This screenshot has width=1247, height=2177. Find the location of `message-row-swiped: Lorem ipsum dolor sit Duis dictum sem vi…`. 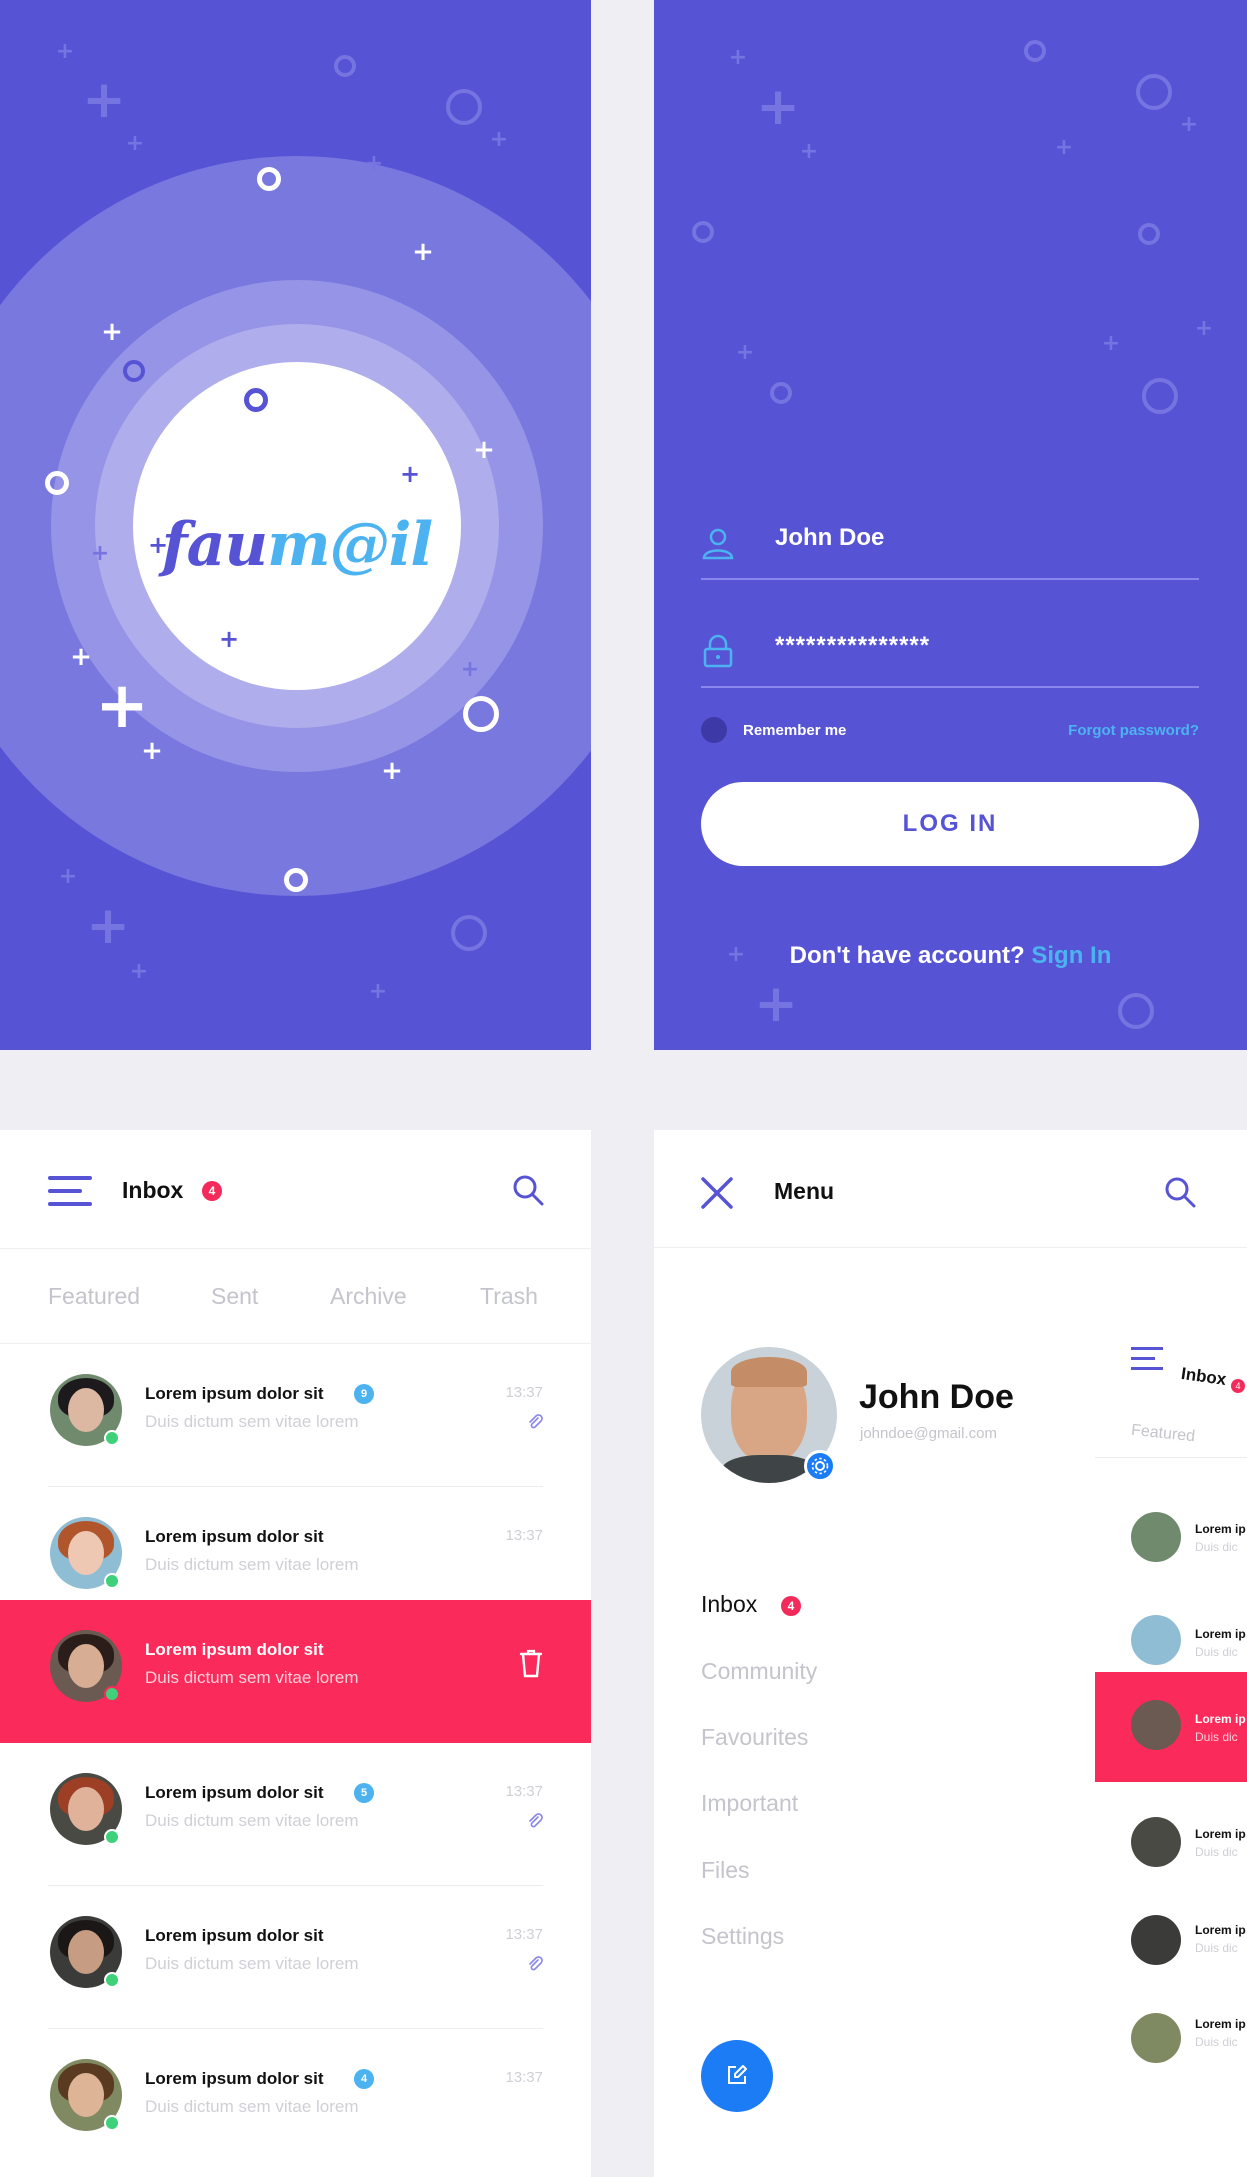

message-row-swiped: Lorem ipsum dolor sit Duis dictum sem vi… is located at coordinates (295, 1671).